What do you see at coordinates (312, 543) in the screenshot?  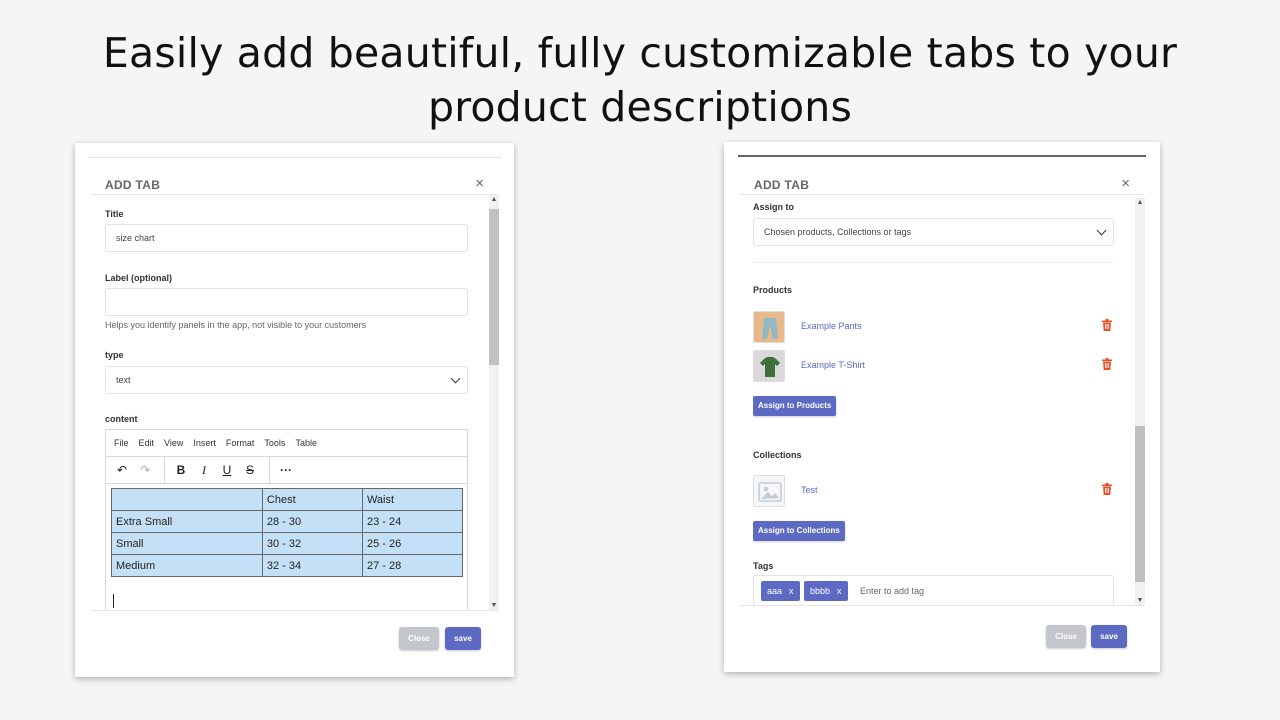 I see `table-cell: 30 - 32` at bounding box center [312, 543].